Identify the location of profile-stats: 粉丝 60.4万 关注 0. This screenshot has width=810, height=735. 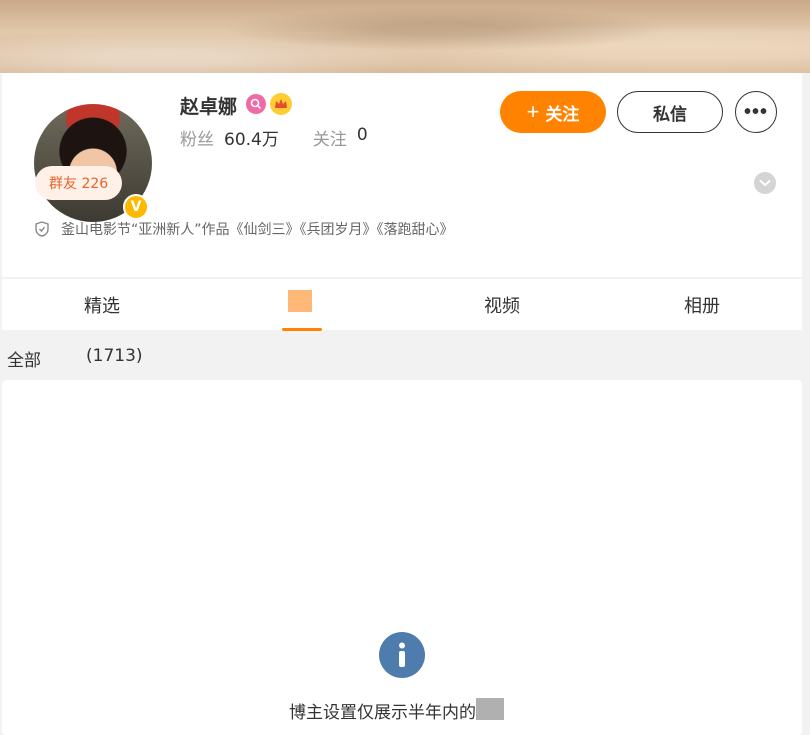
(274, 137).